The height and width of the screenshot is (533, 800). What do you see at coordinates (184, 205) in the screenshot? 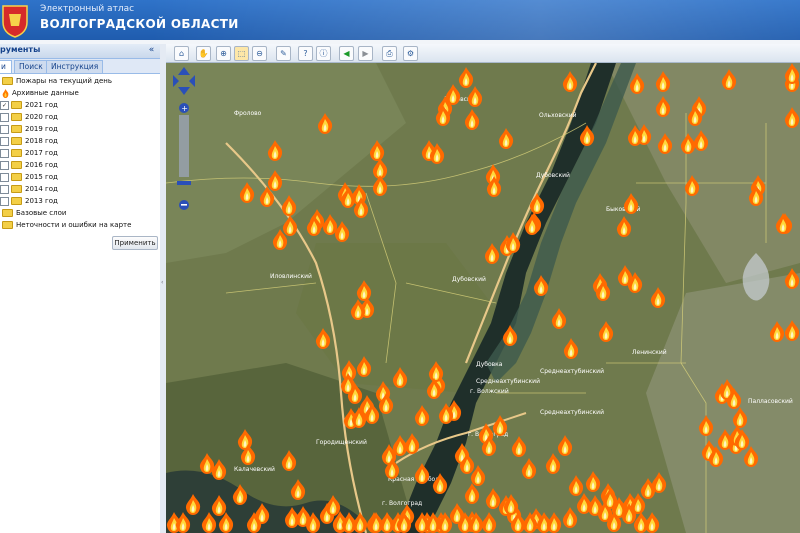
I see `zoom-minus-glyph` at bounding box center [184, 205].